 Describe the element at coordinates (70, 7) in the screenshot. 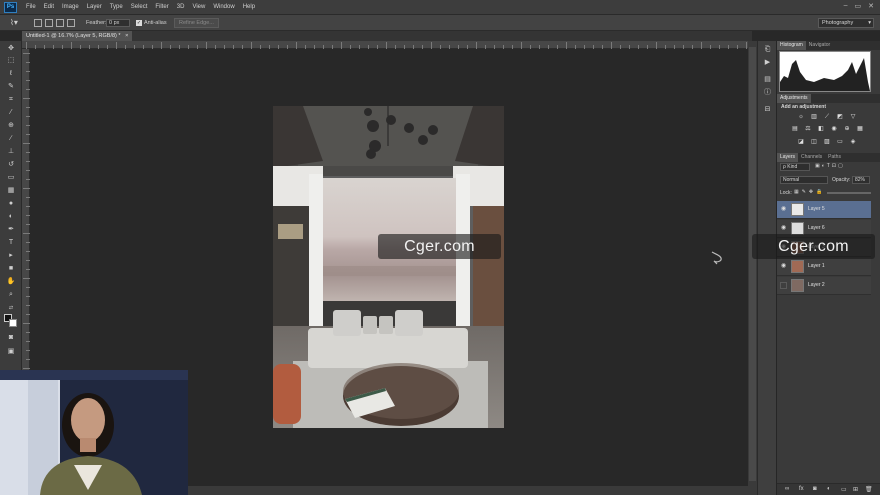

I see `menu-image: Image` at that location.